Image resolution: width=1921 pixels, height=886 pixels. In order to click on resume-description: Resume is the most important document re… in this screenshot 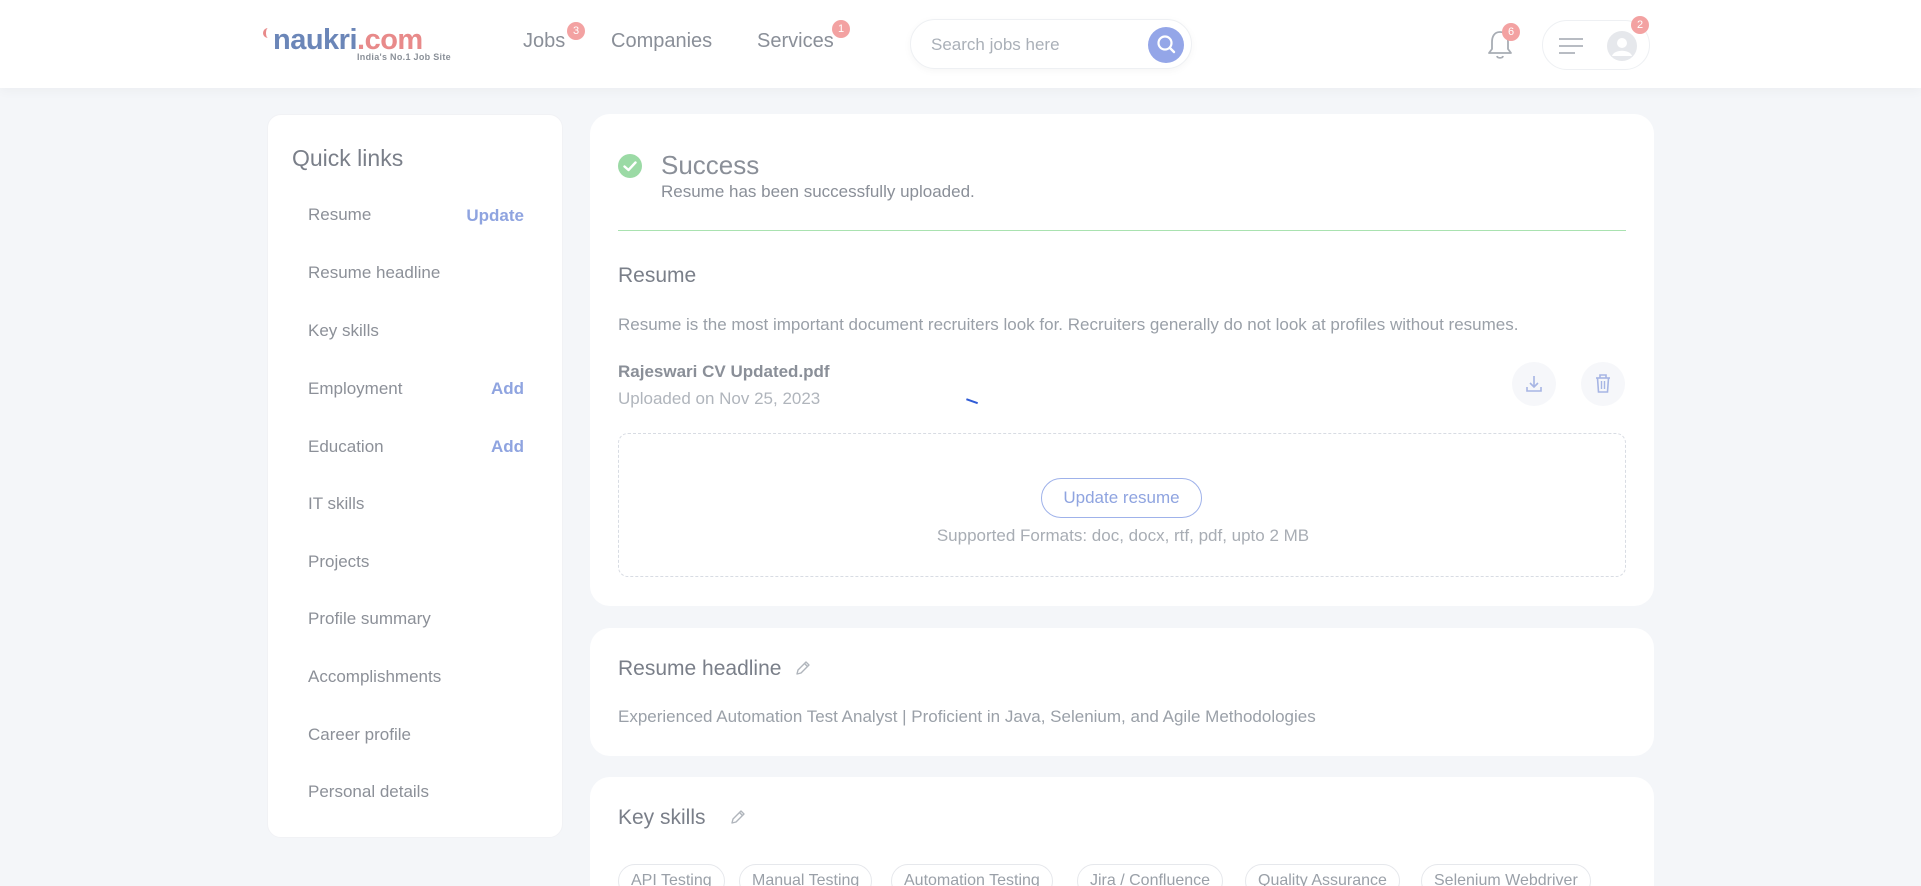, I will do `click(1068, 324)`.